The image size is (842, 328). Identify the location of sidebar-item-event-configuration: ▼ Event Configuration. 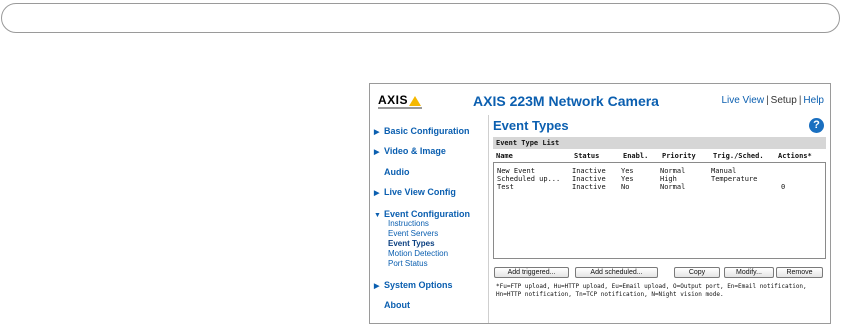
(422, 214).